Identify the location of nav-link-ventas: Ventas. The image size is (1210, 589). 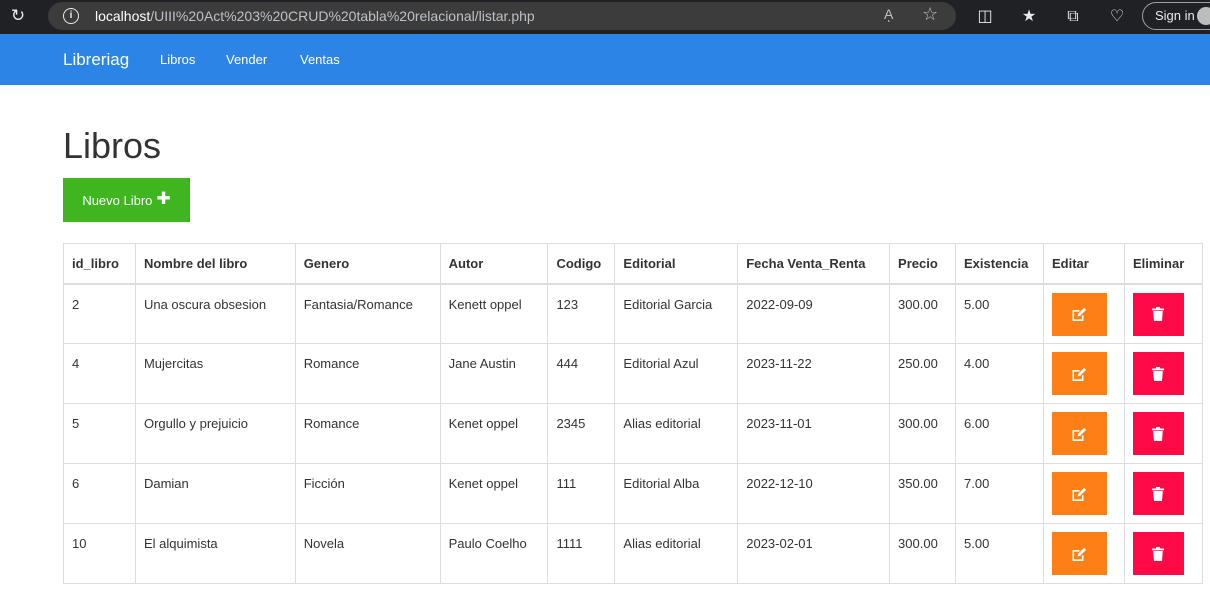
(320, 59).